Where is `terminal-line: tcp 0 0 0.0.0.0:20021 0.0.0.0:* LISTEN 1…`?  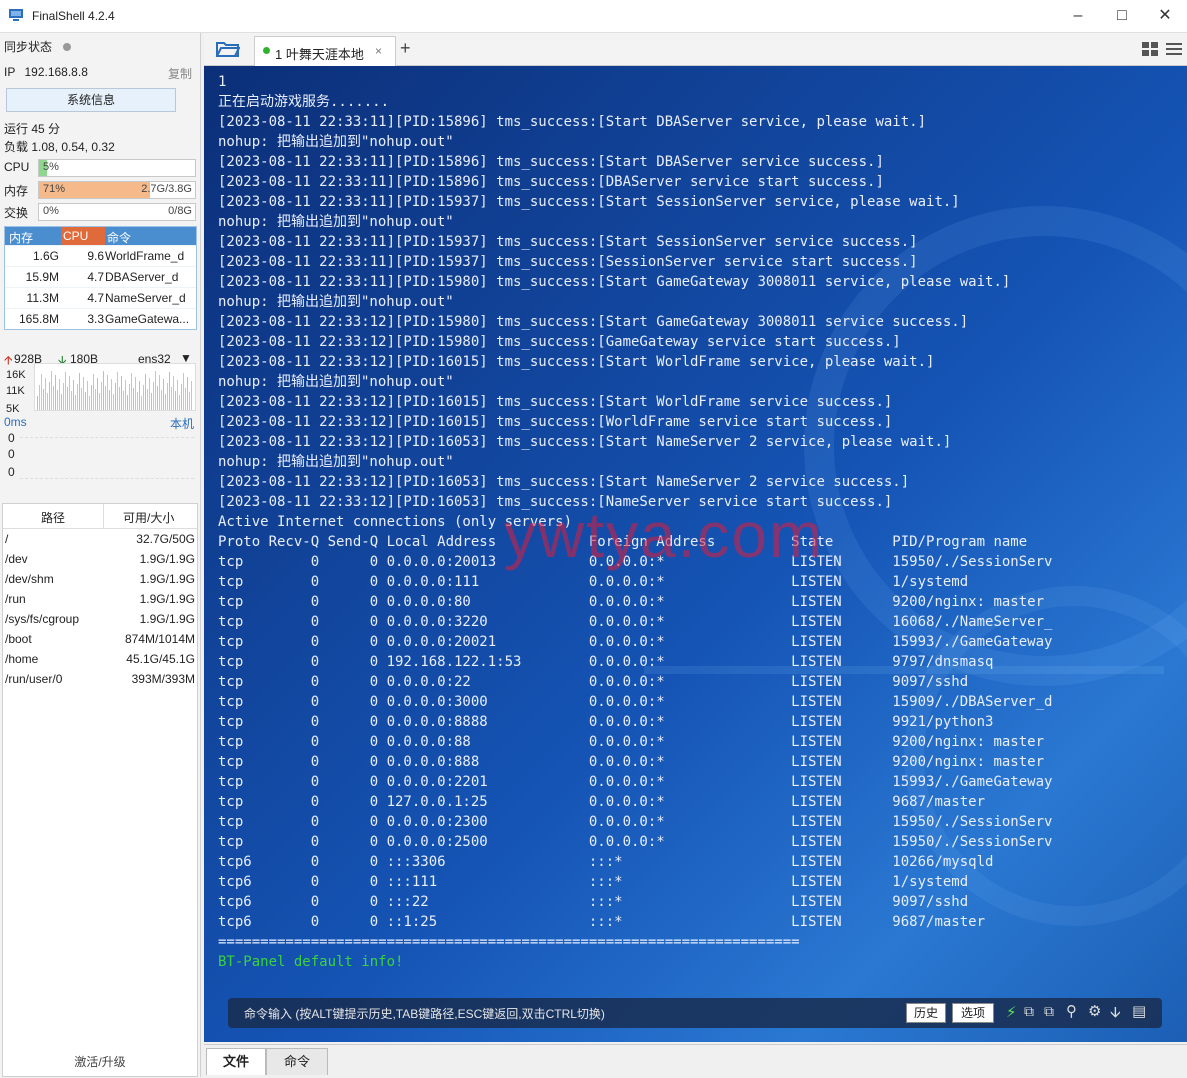
terminal-line: tcp 0 0 0.0.0.0:20021 0.0.0.0:* LISTEN 1… is located at coordinates (635, 642).